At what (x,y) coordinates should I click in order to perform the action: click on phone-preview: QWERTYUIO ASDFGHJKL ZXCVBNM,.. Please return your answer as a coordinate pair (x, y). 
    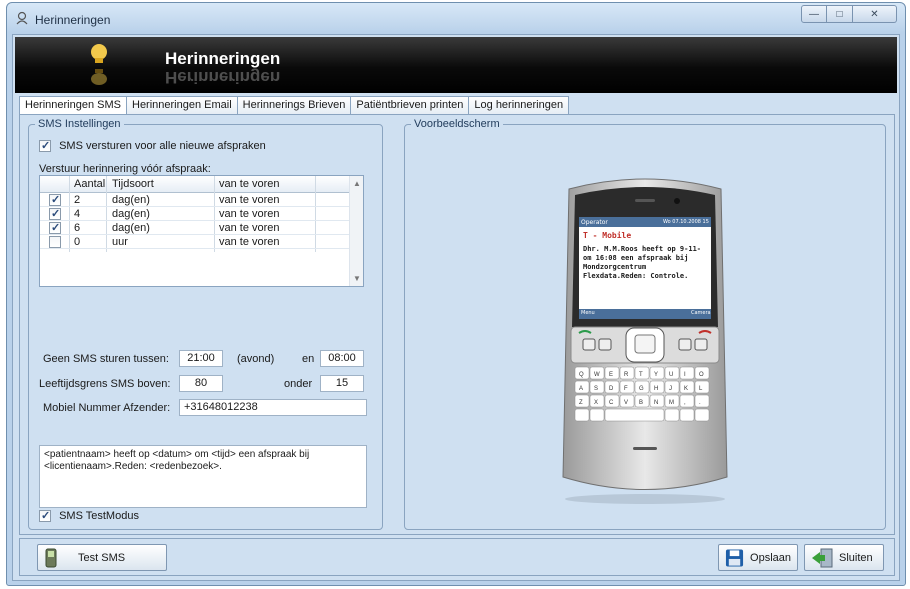
    Looking at the image, I should click on (645, 341).